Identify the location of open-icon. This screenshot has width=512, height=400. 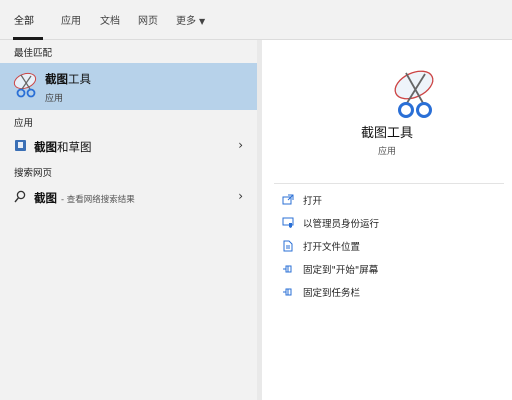
(288, 199).